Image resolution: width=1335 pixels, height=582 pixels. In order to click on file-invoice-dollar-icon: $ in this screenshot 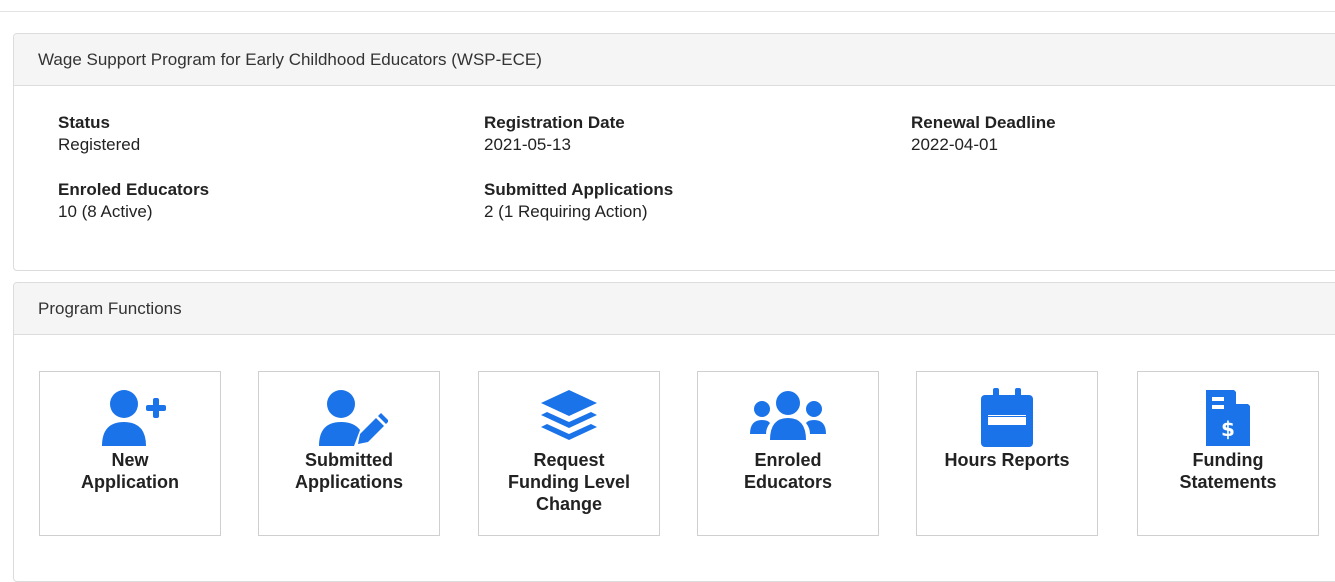, I will do `click(1228, 418)`.